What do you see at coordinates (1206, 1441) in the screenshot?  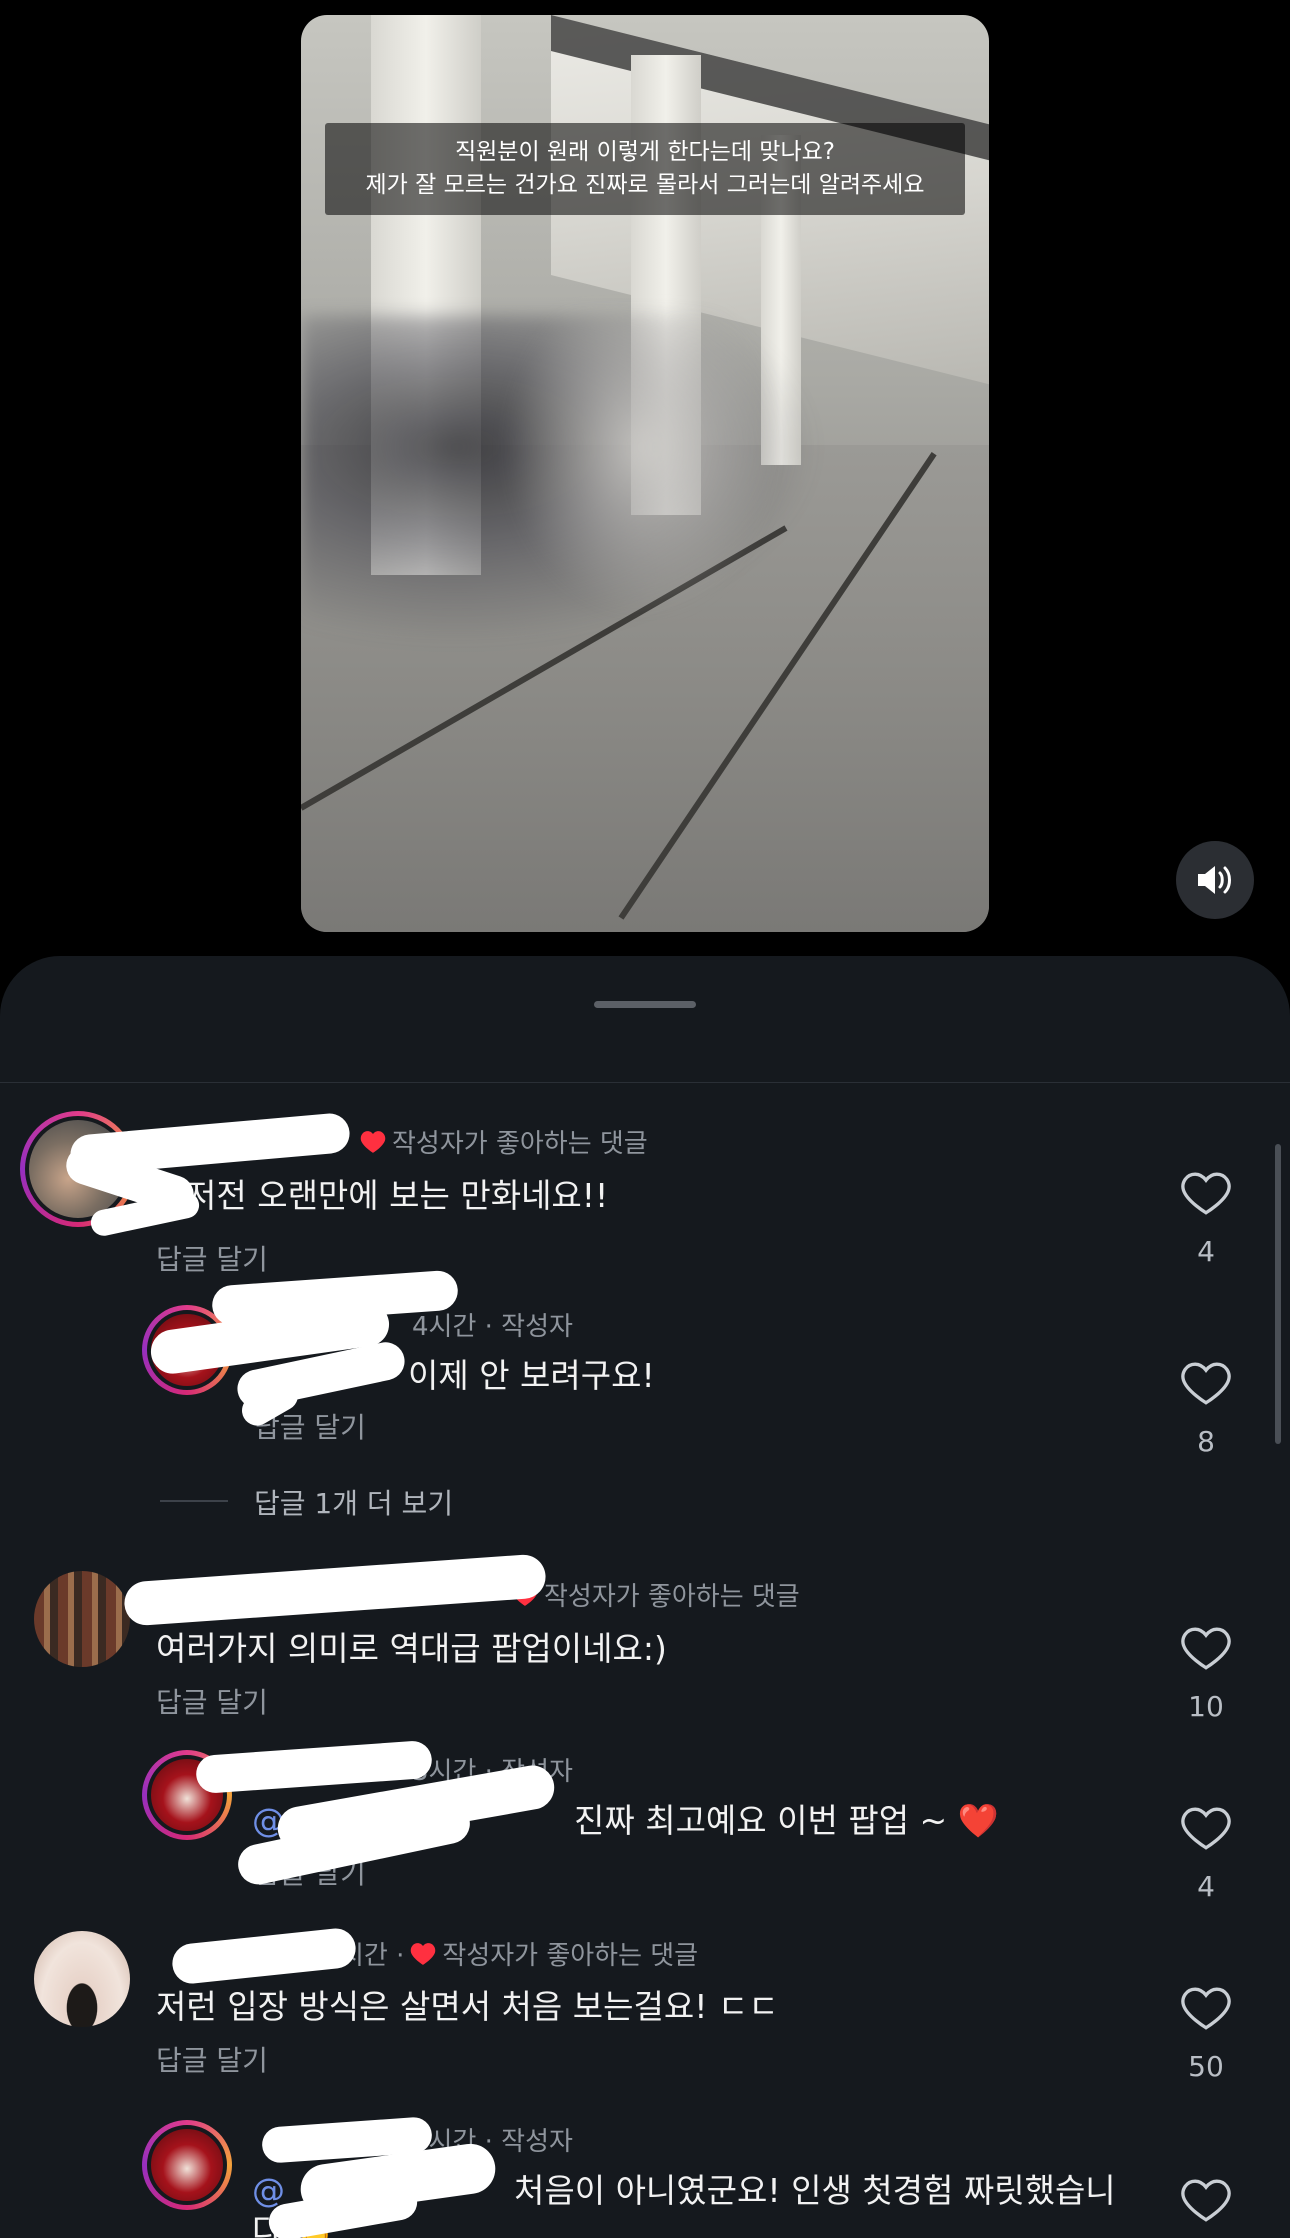 I see `like-count: 8` at bounding box center [1206, 1441].